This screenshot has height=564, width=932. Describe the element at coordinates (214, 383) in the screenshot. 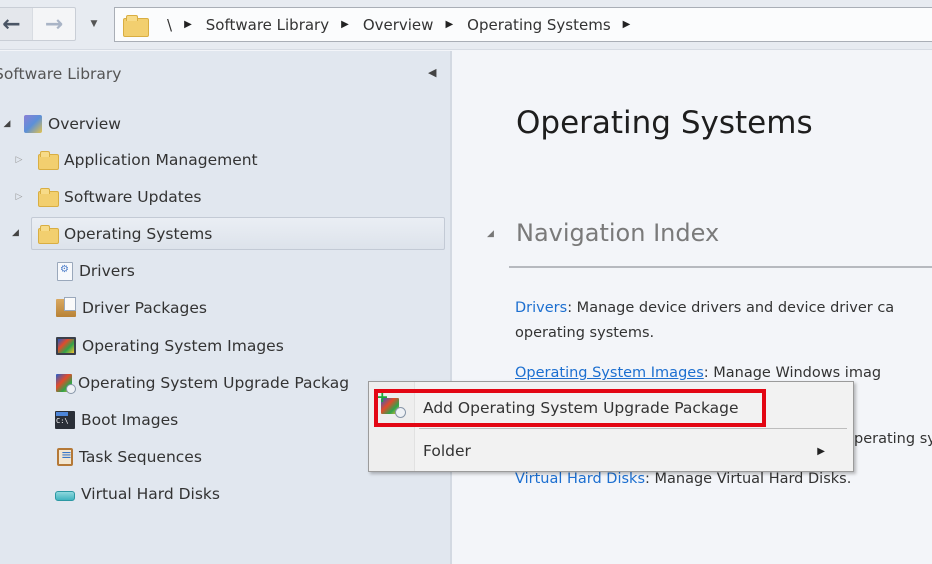

I see `tree-item-label: Operating System Upgrade Packag` at that location.